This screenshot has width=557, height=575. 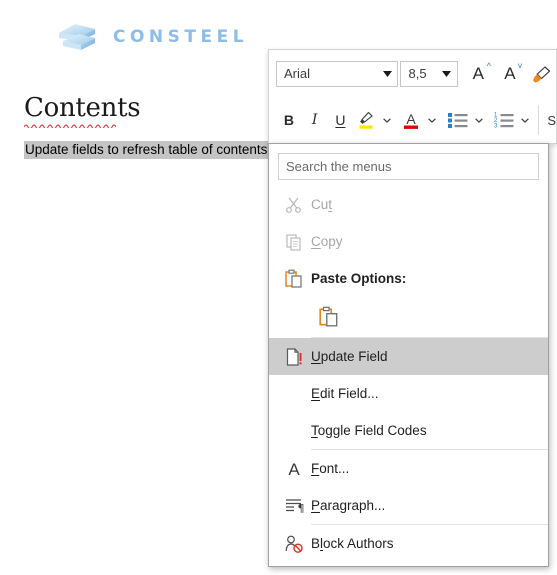 I want to click on menu-item-label: Block Authors, so click(x=352, y=543).